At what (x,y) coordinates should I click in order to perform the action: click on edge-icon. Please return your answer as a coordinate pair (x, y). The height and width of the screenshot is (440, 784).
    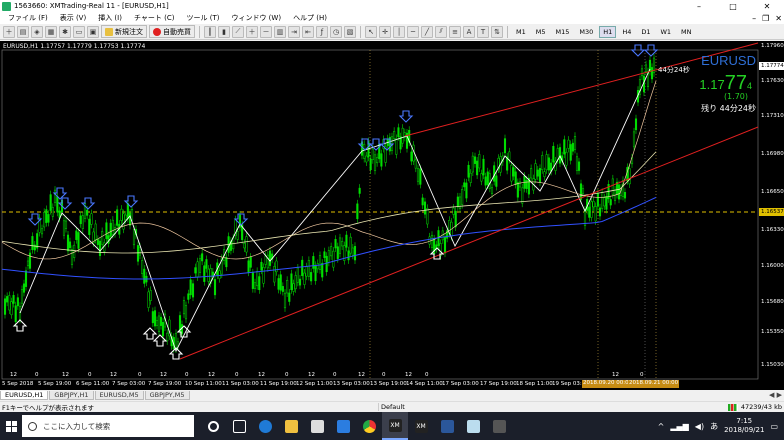
    Looking at the image, I should click on (265, 426).